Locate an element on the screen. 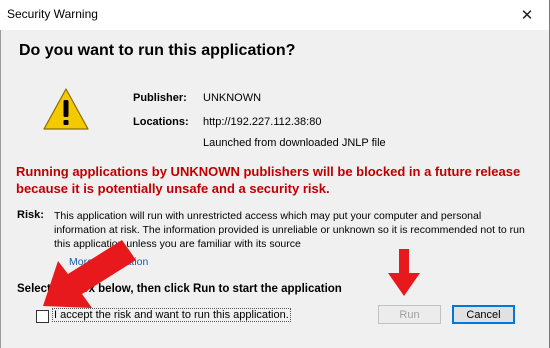 The width and height of the screenshot is (550, 348). locations-value: http://192.227.112.38:80 is located at coordinates (262, 122).